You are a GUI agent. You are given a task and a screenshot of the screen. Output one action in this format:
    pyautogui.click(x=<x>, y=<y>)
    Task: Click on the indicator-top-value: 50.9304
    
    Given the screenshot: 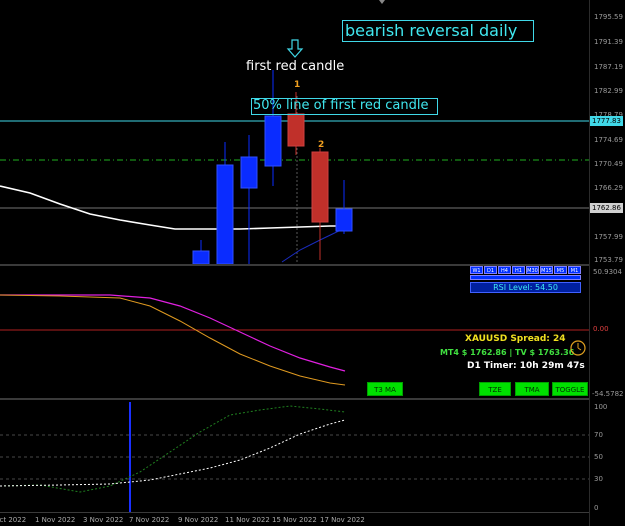 What is the action you would take?
    pyautogui.click(x=607, y=272)
    